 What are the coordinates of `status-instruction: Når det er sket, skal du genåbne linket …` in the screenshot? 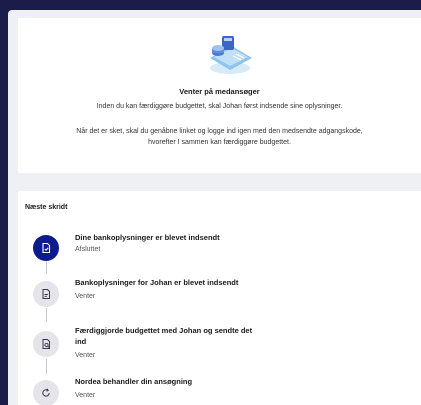 It's located at (219, 131).